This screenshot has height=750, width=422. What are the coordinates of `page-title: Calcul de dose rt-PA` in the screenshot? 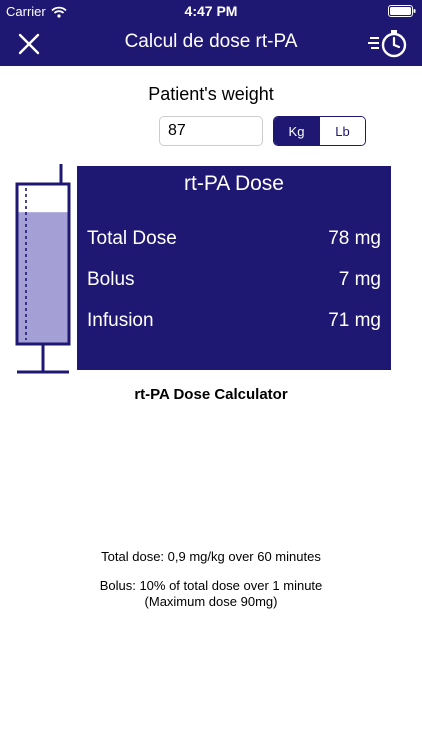 It's located at (211, 41).